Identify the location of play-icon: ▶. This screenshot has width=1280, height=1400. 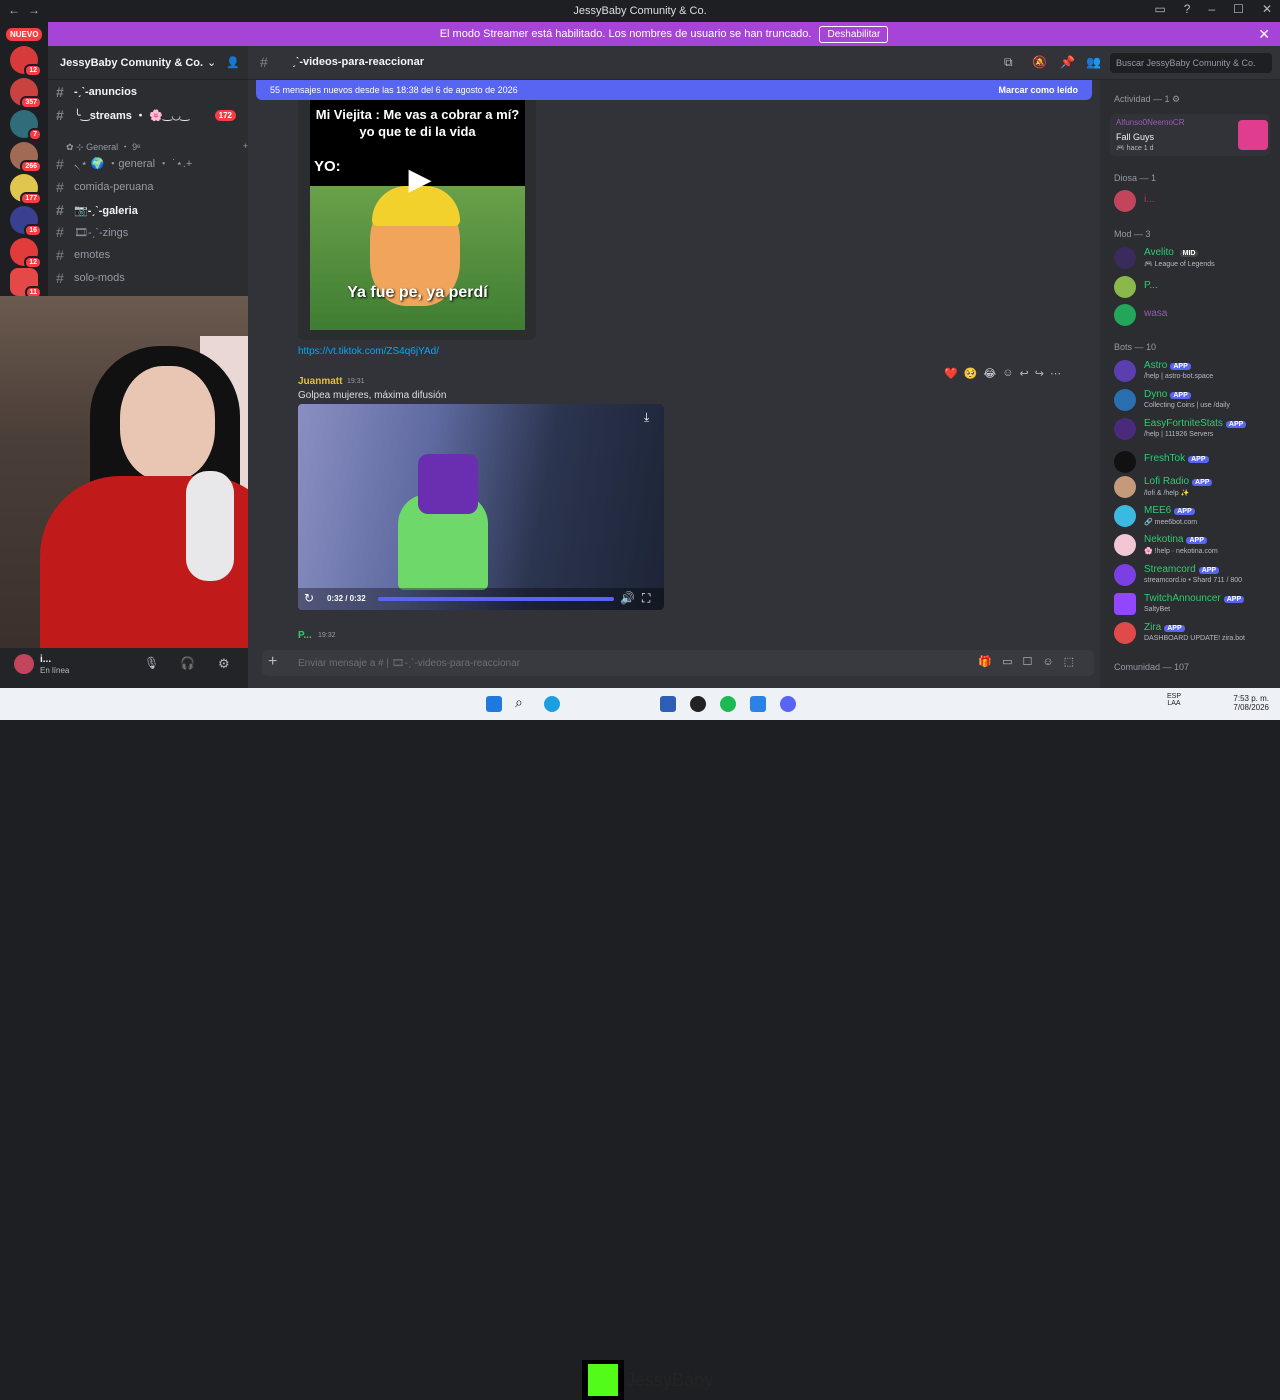
(420, 180).